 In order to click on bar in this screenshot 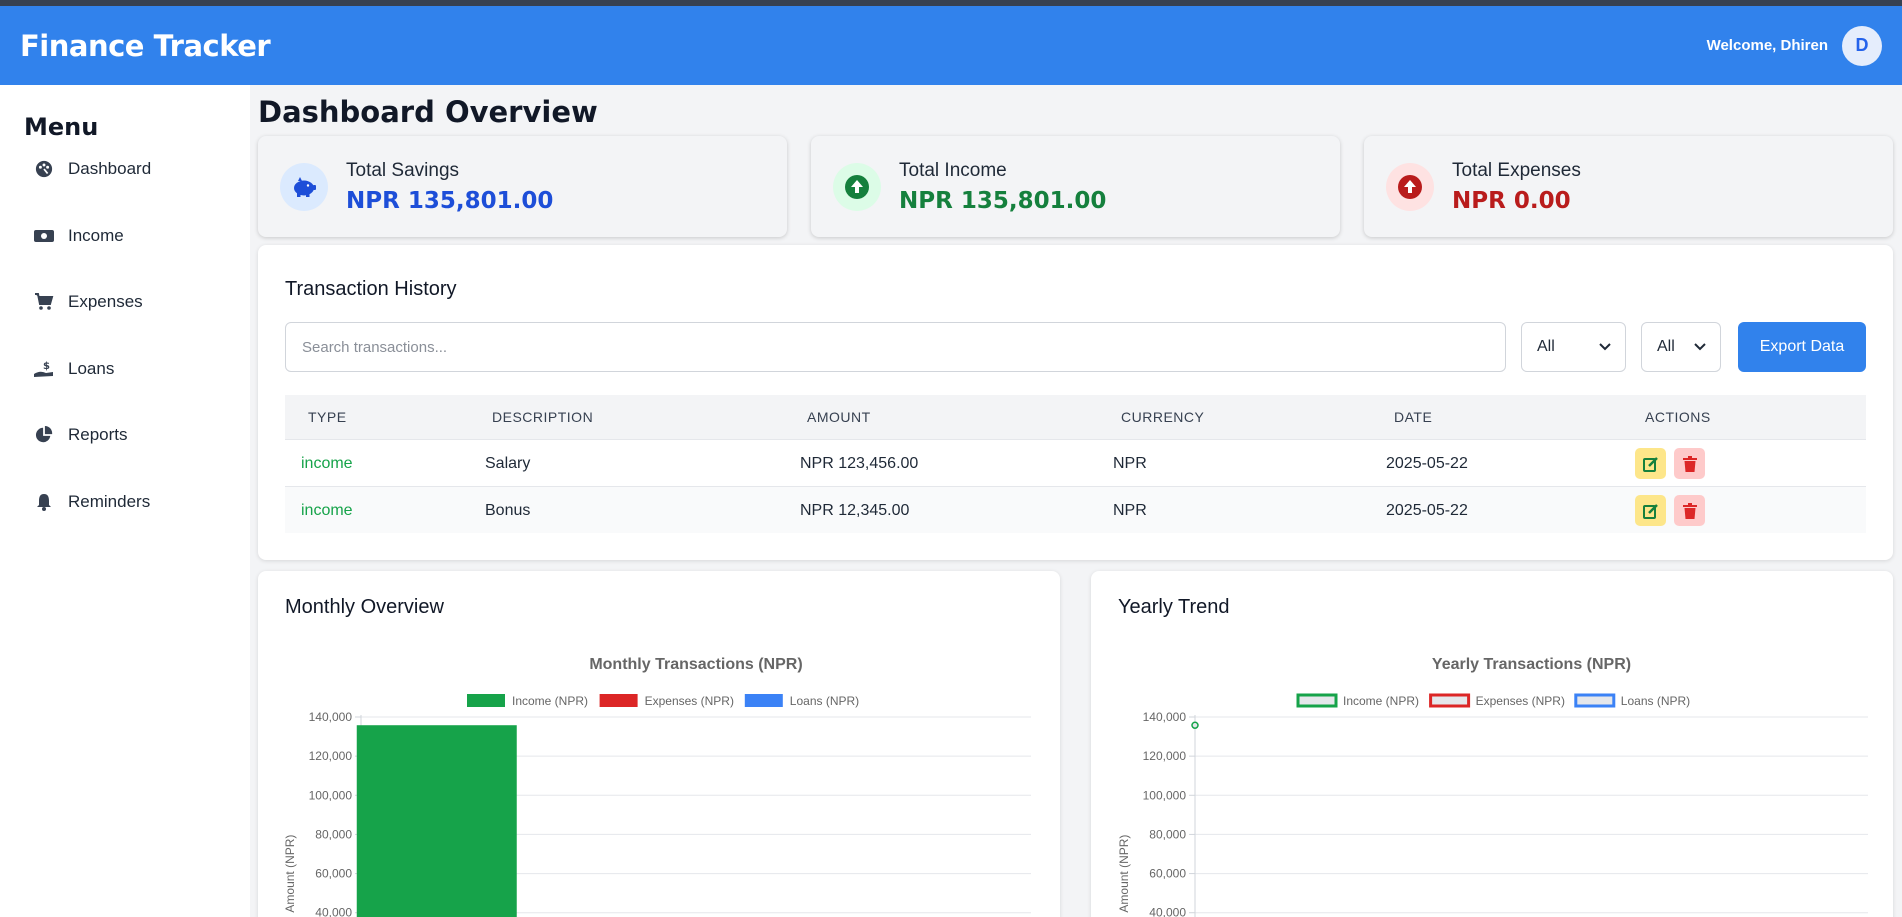, I will do `click(436, 821)`.